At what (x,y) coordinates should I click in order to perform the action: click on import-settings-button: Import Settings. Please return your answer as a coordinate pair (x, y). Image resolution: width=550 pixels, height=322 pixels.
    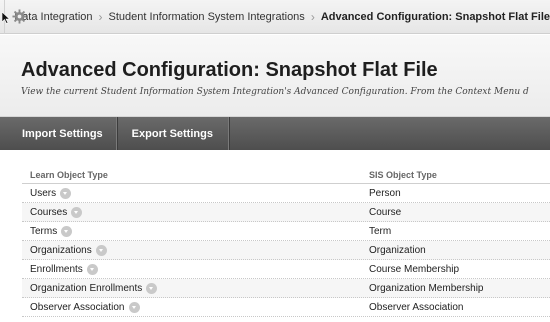
    Looking at the image, I should click on (59, 133).